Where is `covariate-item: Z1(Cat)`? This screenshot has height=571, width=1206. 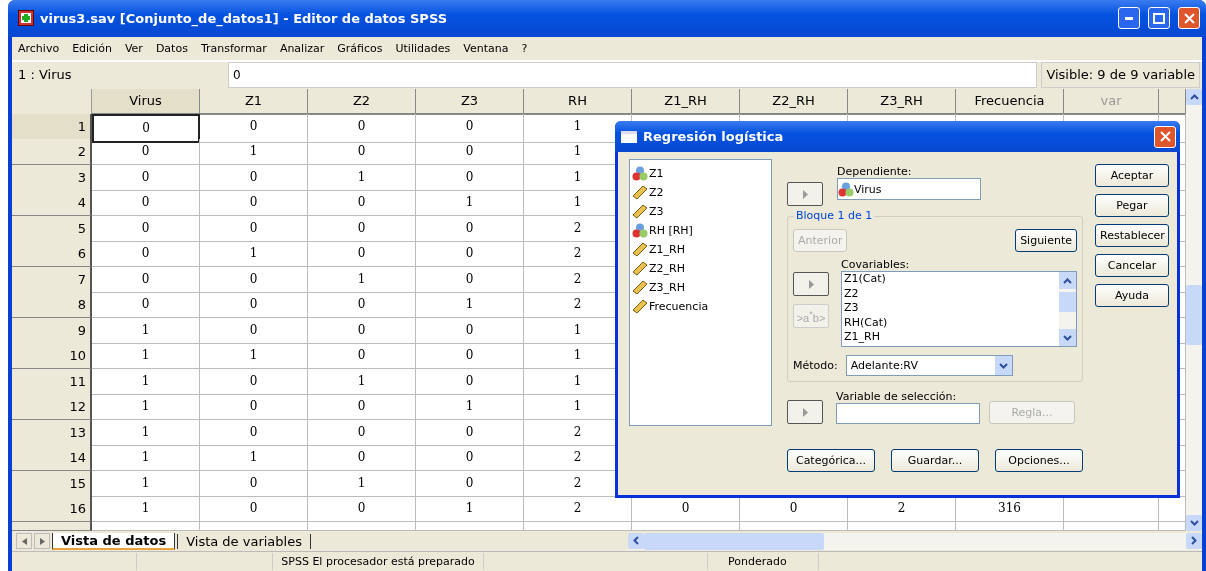
covariate-item: Z1(Cat) is located at coordinates (951, 279).